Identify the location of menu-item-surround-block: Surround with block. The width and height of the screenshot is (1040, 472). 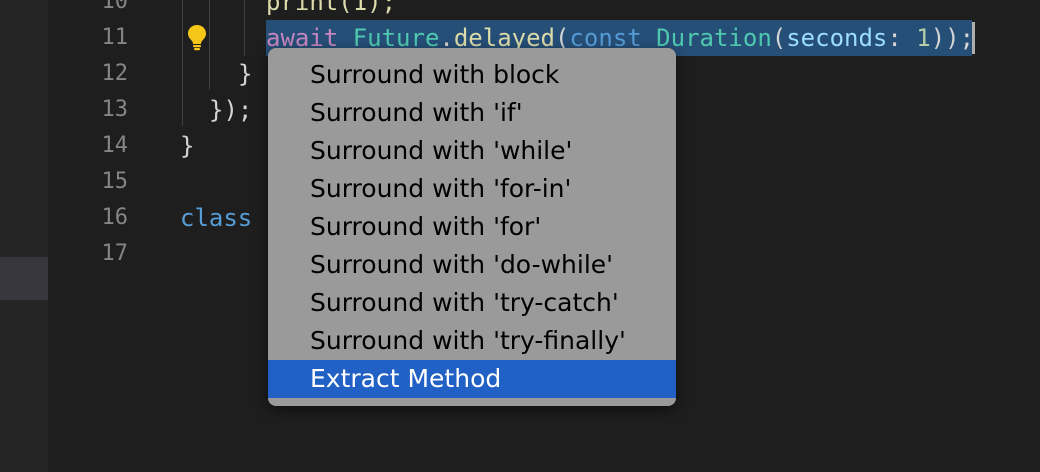
(472, 75).